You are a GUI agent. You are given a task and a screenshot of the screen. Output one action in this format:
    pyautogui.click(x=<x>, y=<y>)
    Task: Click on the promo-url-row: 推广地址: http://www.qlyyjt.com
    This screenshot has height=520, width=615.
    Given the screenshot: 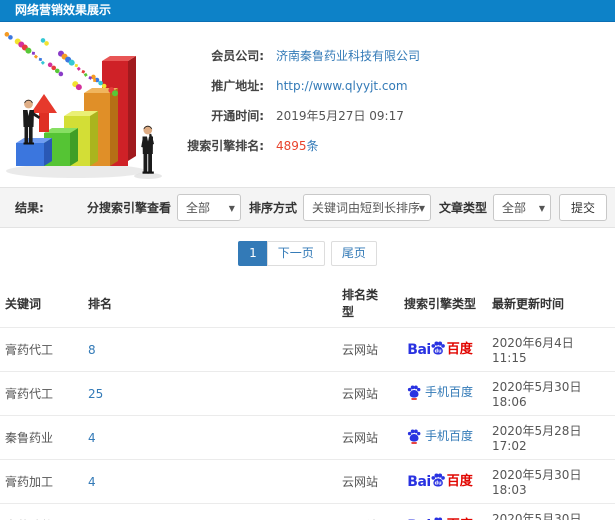 What is the action you would take?
    pyautogui.click(x=393, y=85)
    